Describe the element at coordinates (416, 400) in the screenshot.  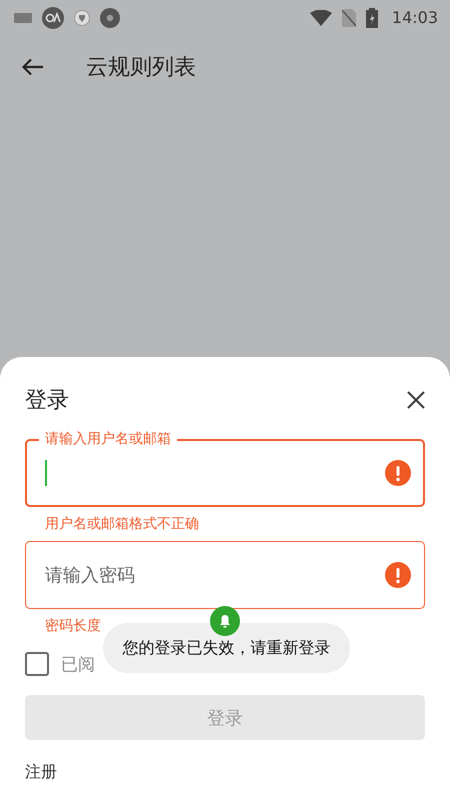
I see `close-icon` at that location.